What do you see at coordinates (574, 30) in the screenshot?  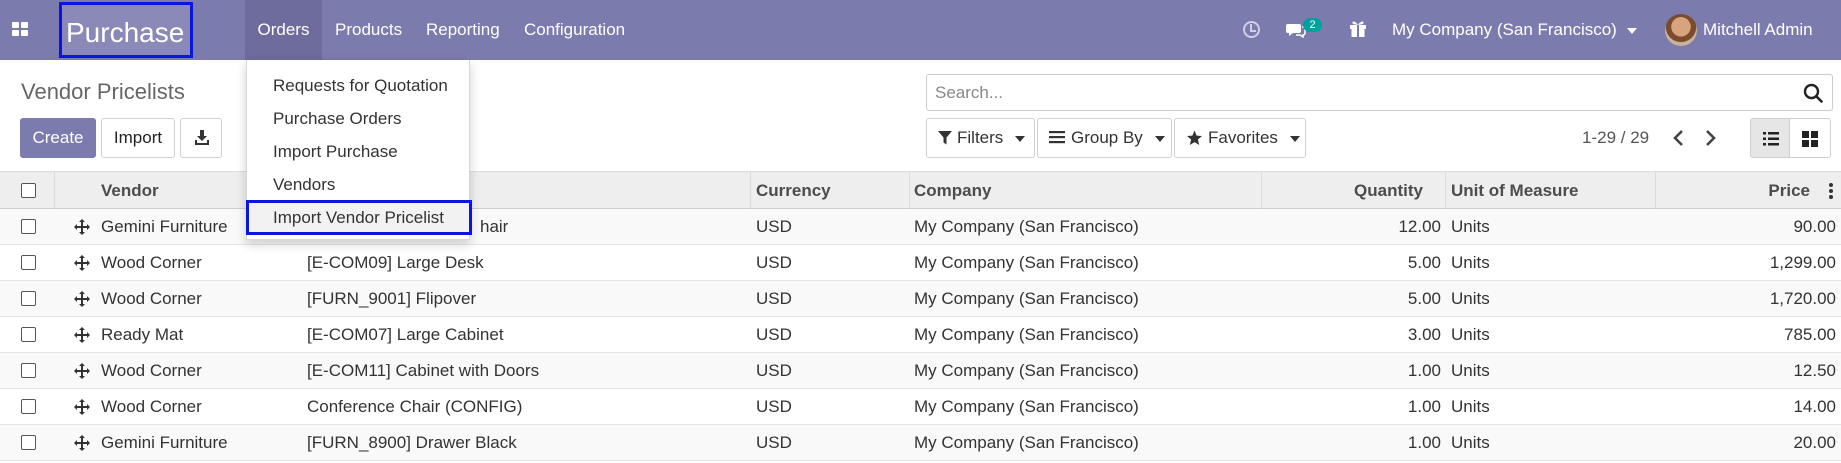 I see `menu-configuration: Configuration` at bounding box center [574, 30].